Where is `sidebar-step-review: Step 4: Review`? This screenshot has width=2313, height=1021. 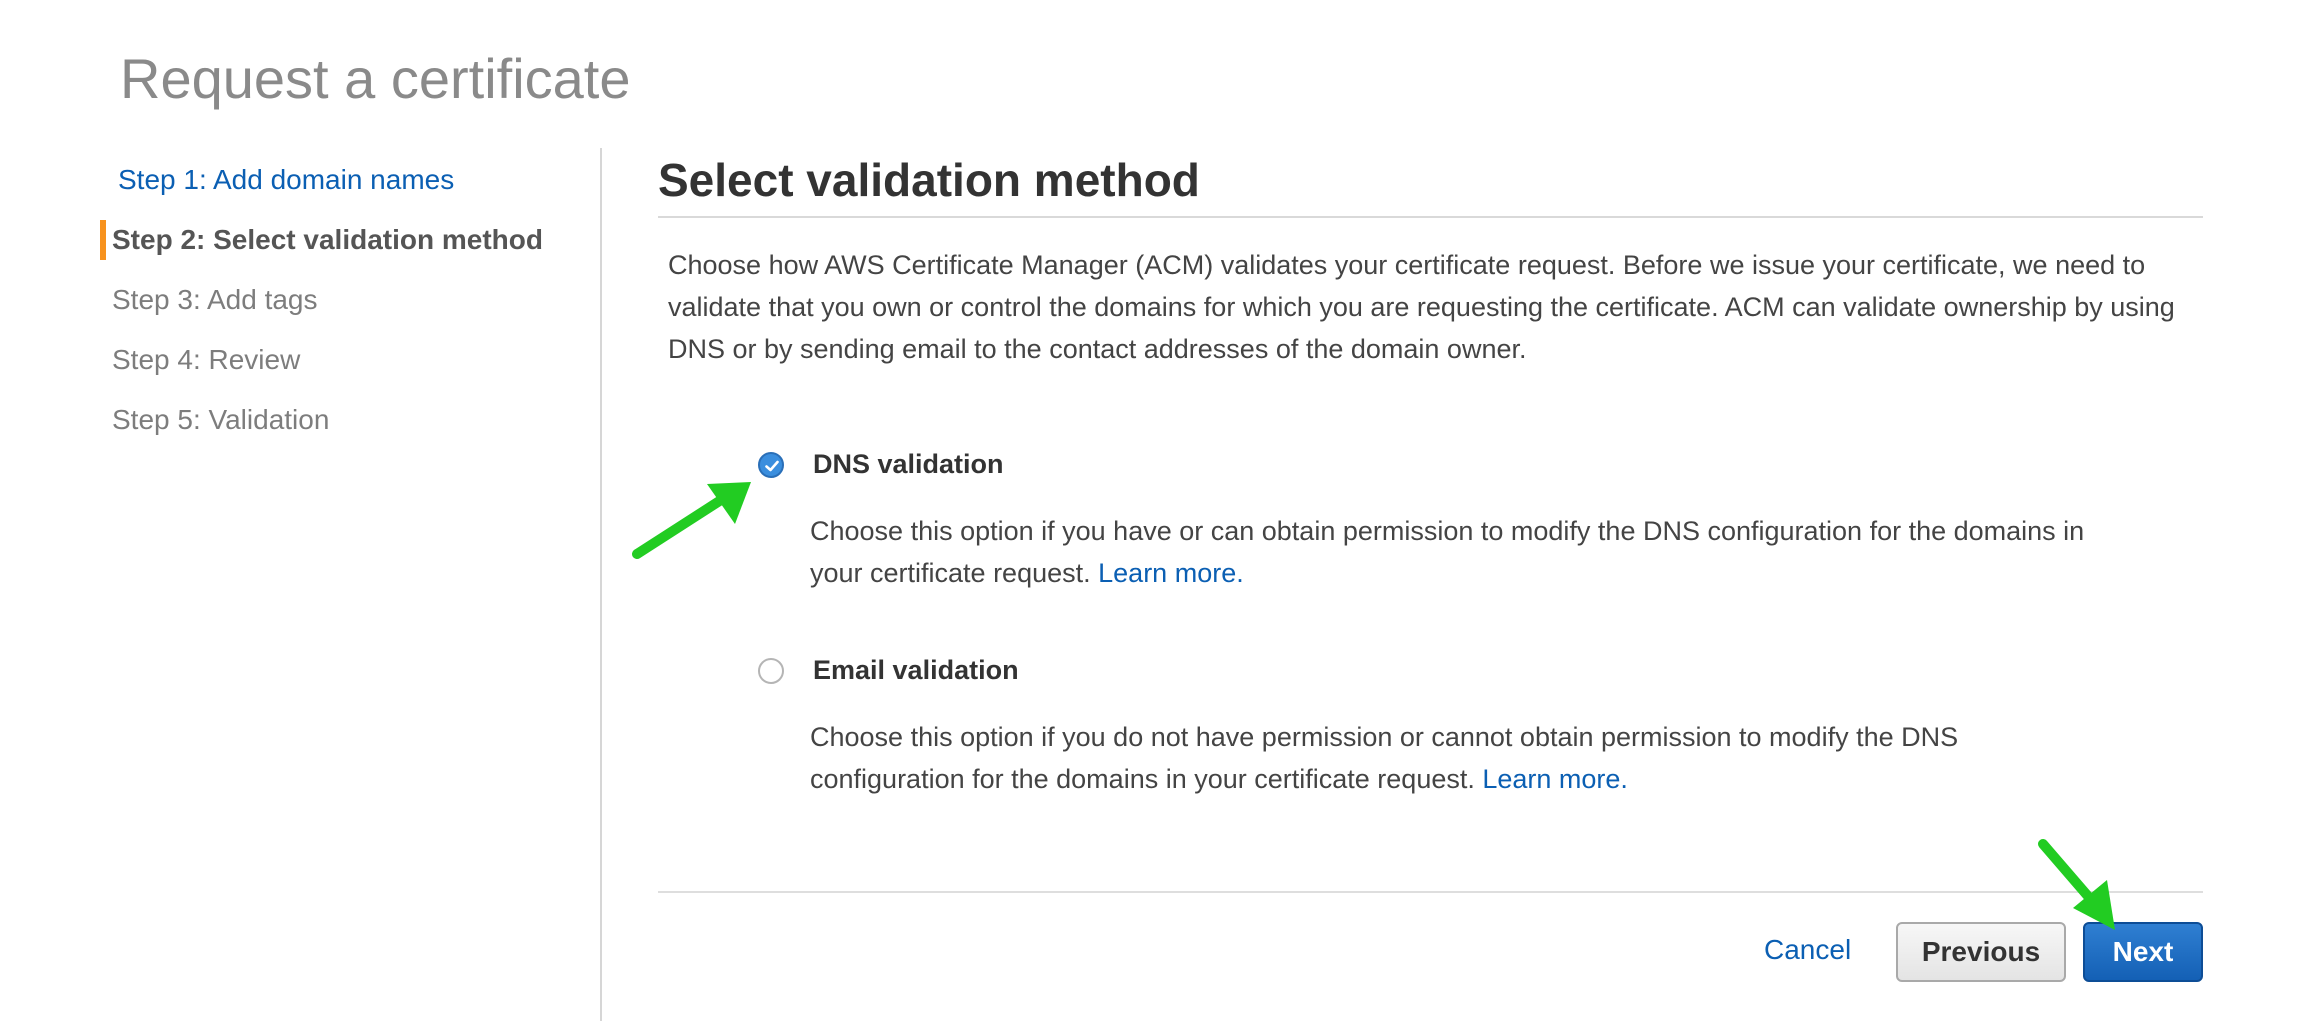 sidebar-step-review: Step 4: Review is located at coordinates (206, 359).